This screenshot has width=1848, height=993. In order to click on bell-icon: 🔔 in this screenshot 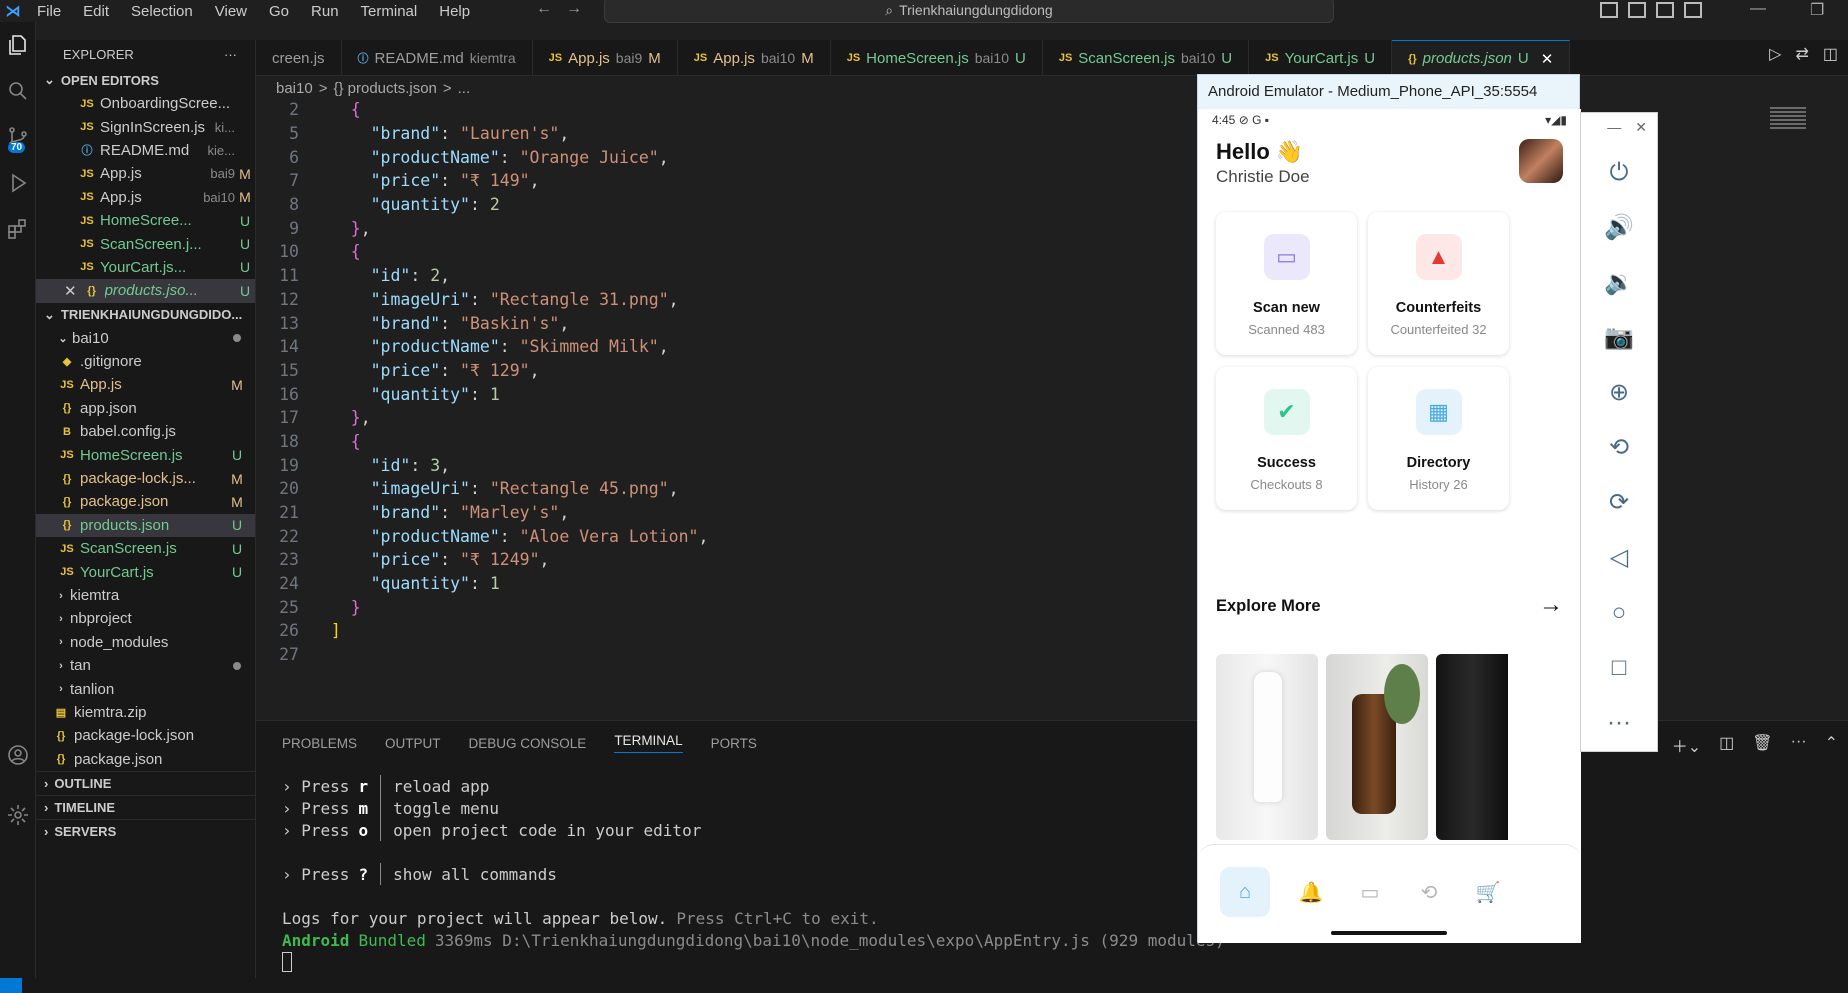, I will do `click(1311, 892)`.